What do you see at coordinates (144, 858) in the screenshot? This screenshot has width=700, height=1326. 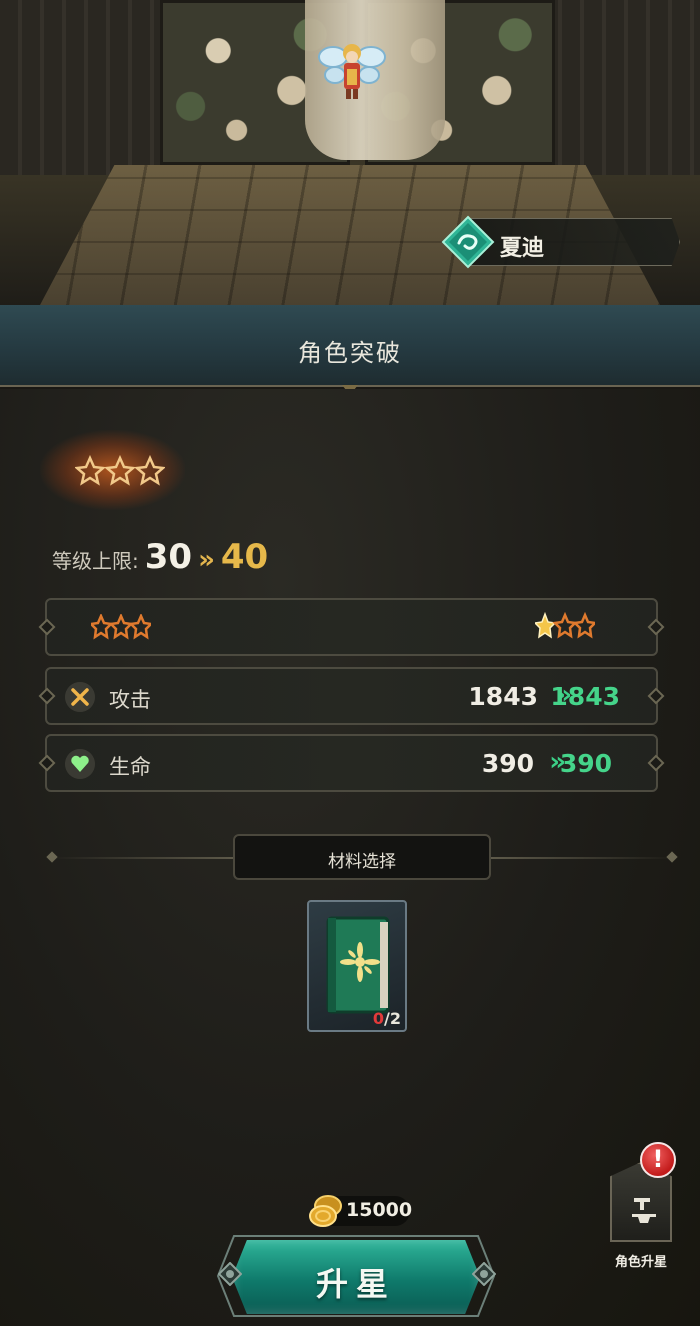 I see `divider-left` at bounding box center [144, 858].